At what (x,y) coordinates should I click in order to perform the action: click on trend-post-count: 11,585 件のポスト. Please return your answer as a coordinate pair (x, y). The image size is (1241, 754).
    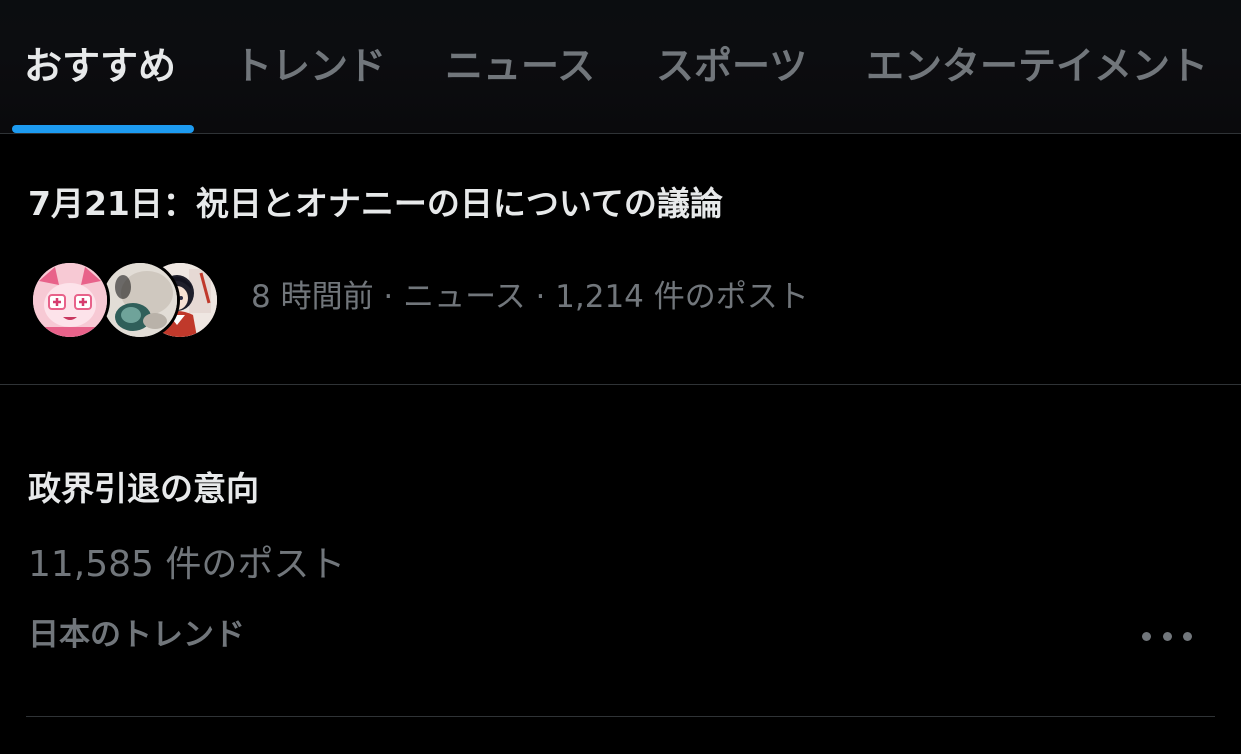
    Looking at the image, I should click on (187, 564).